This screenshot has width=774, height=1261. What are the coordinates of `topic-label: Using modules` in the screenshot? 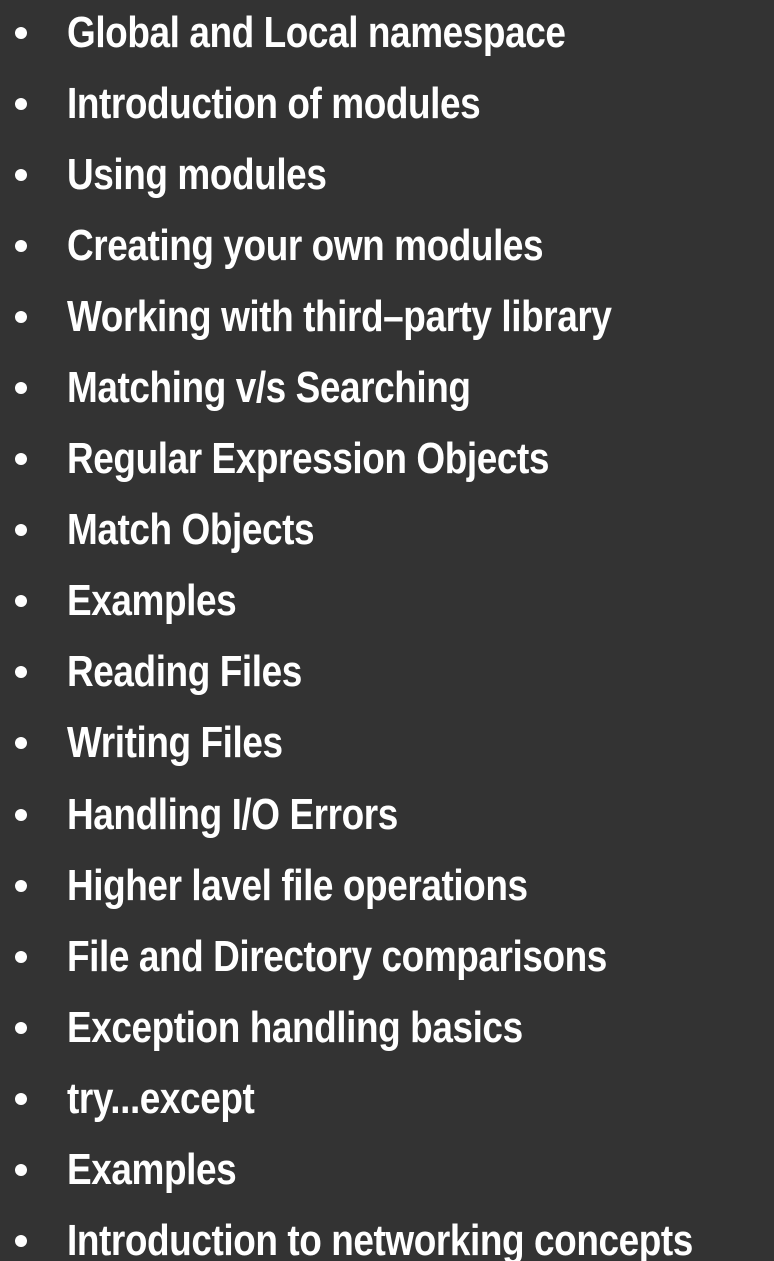 It's located at (197, 174).